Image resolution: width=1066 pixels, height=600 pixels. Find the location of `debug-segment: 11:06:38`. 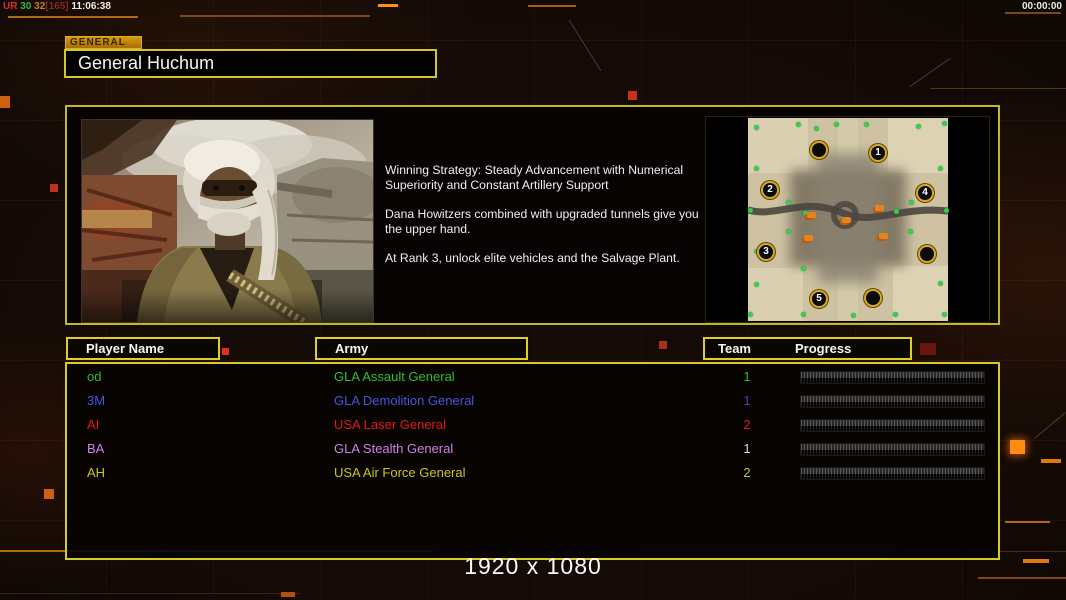

debug-segment: 11:06:38 is located at coordinates (89, 6).